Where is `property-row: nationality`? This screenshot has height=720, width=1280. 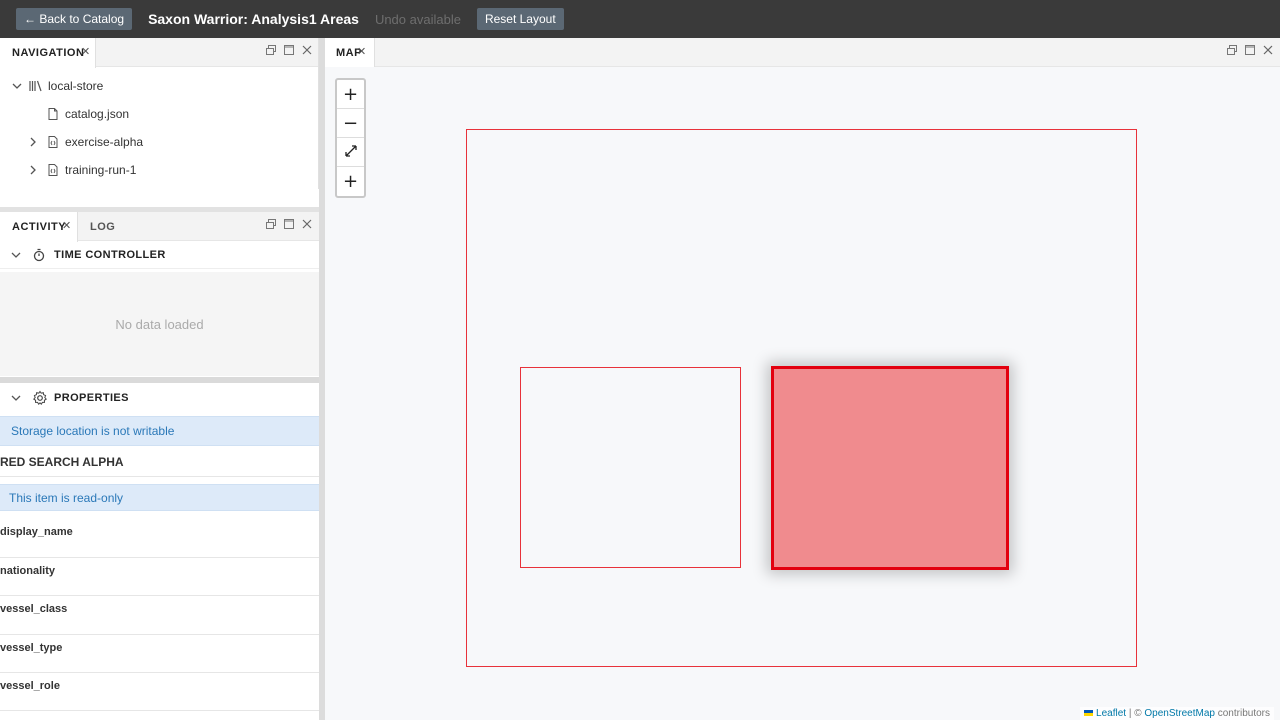 property-row: nationality is located at coordinates (159, 577).